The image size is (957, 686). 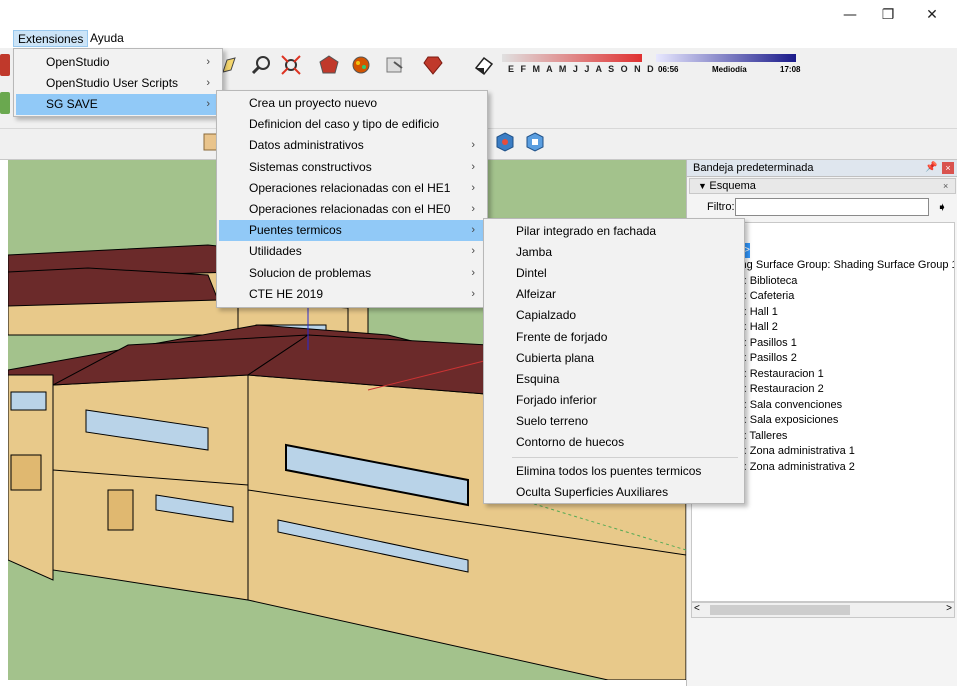 What do you see at coordinates (534, 252) in the screenshot?
I see `menu-item-label: Jamba` at bounding box center [534, 252].